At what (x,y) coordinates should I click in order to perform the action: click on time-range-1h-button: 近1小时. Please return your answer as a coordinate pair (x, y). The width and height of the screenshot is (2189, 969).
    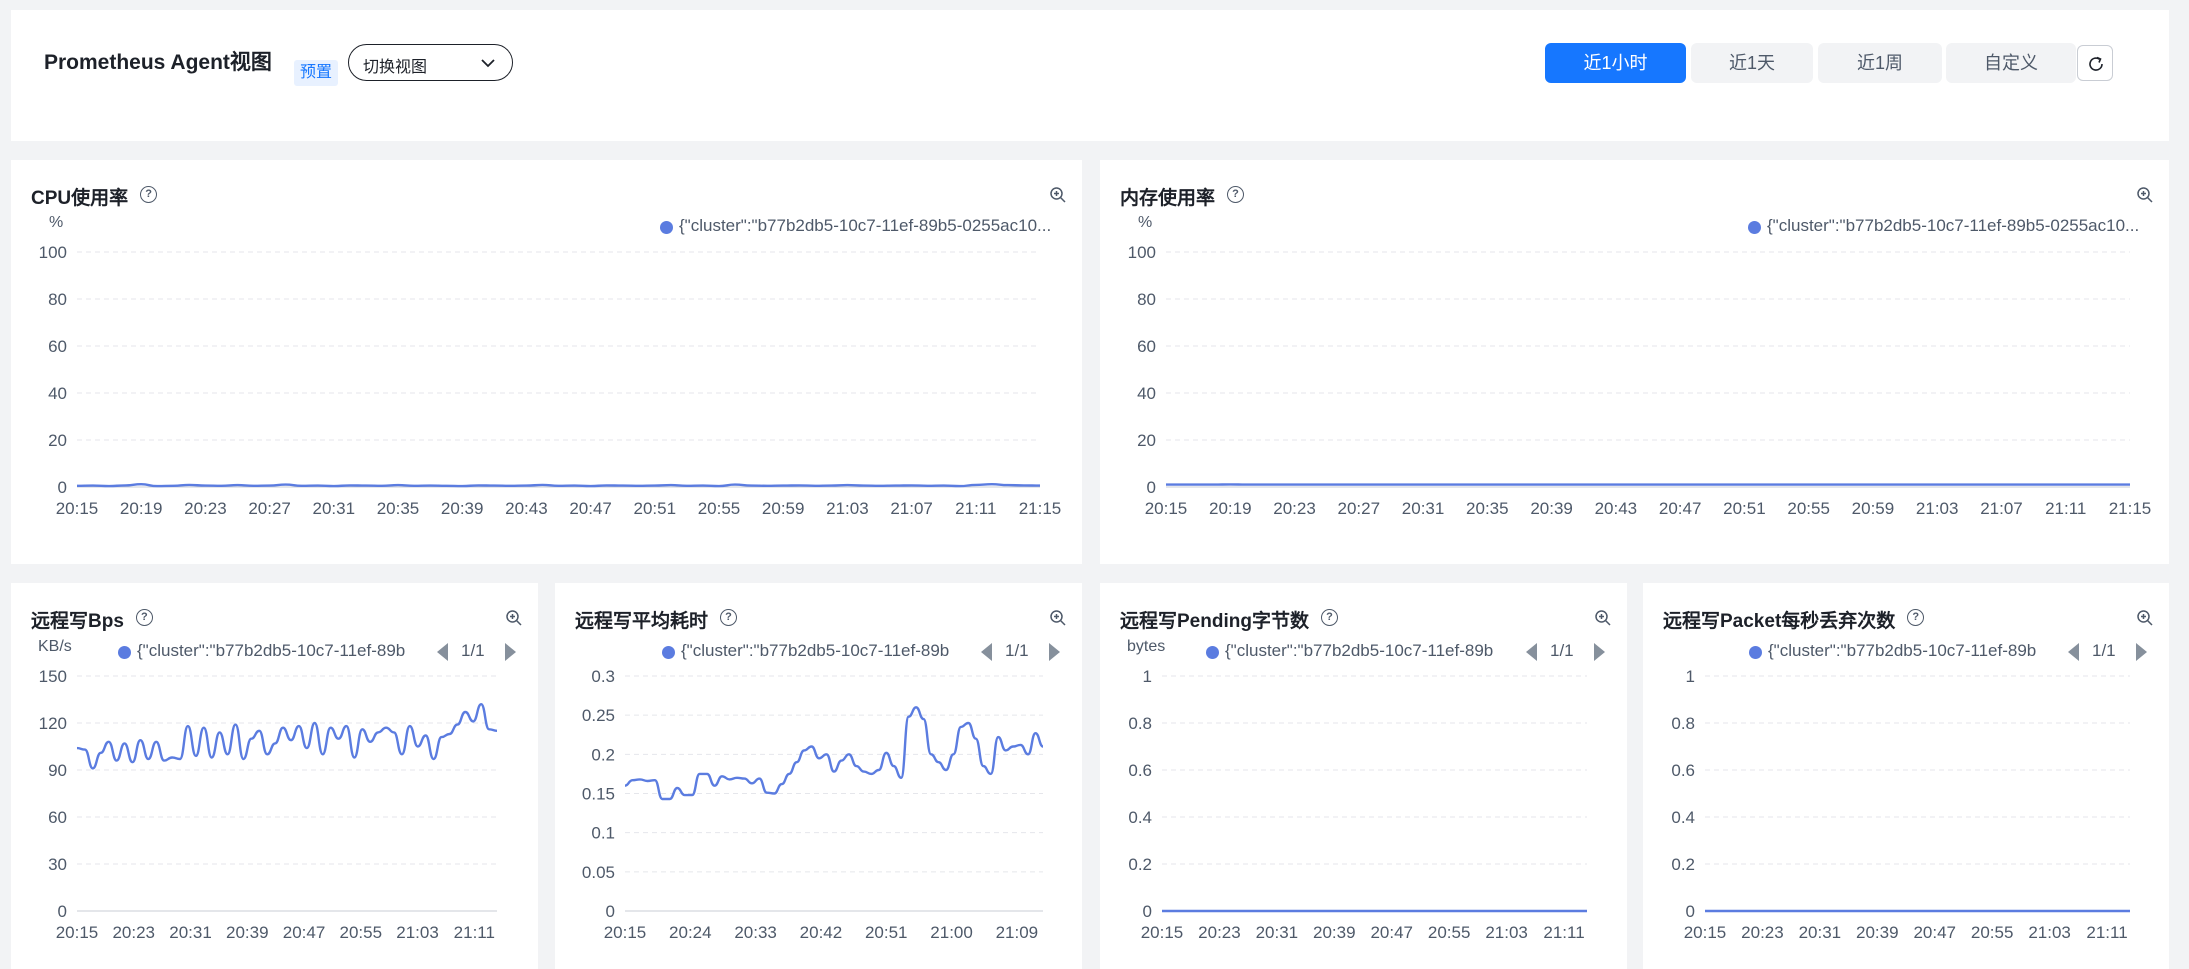
    Looking at the image, I should click on (1615, 63).